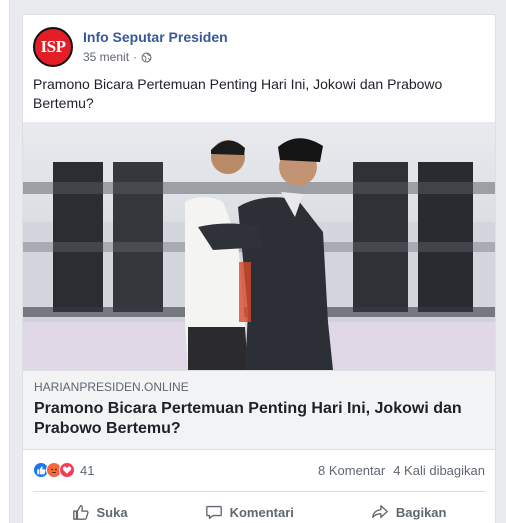 The height and width of the screenshot is (523, 506). Describe the element at coordinates (80, 512) in the screenshot. I see `thumbs-up-icon` at that location.